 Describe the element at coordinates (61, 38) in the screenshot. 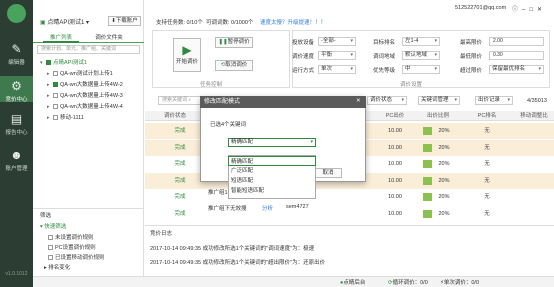

I see `tab-promotion-list: 推广列表` at that location.